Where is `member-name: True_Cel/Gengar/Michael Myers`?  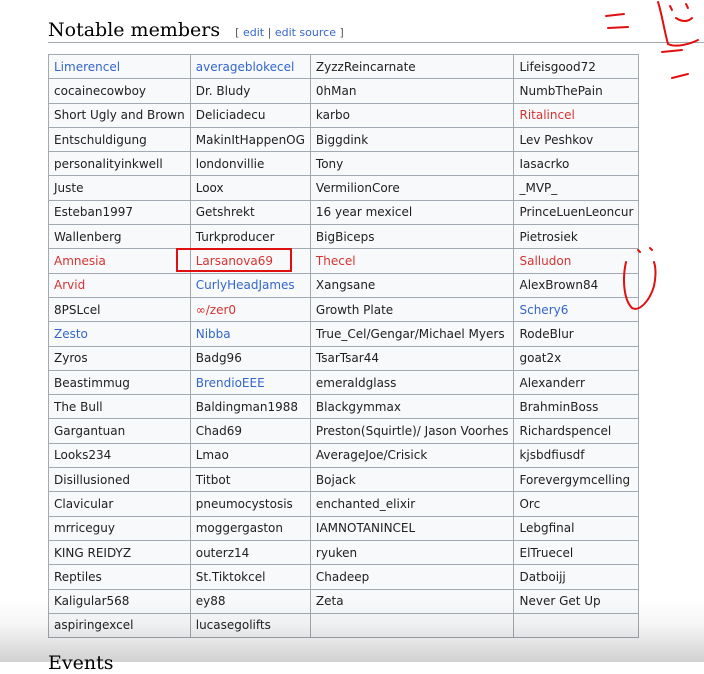 member-name: True_Cel/Gengar/Michael Myers is located at coordinates (410, 333).